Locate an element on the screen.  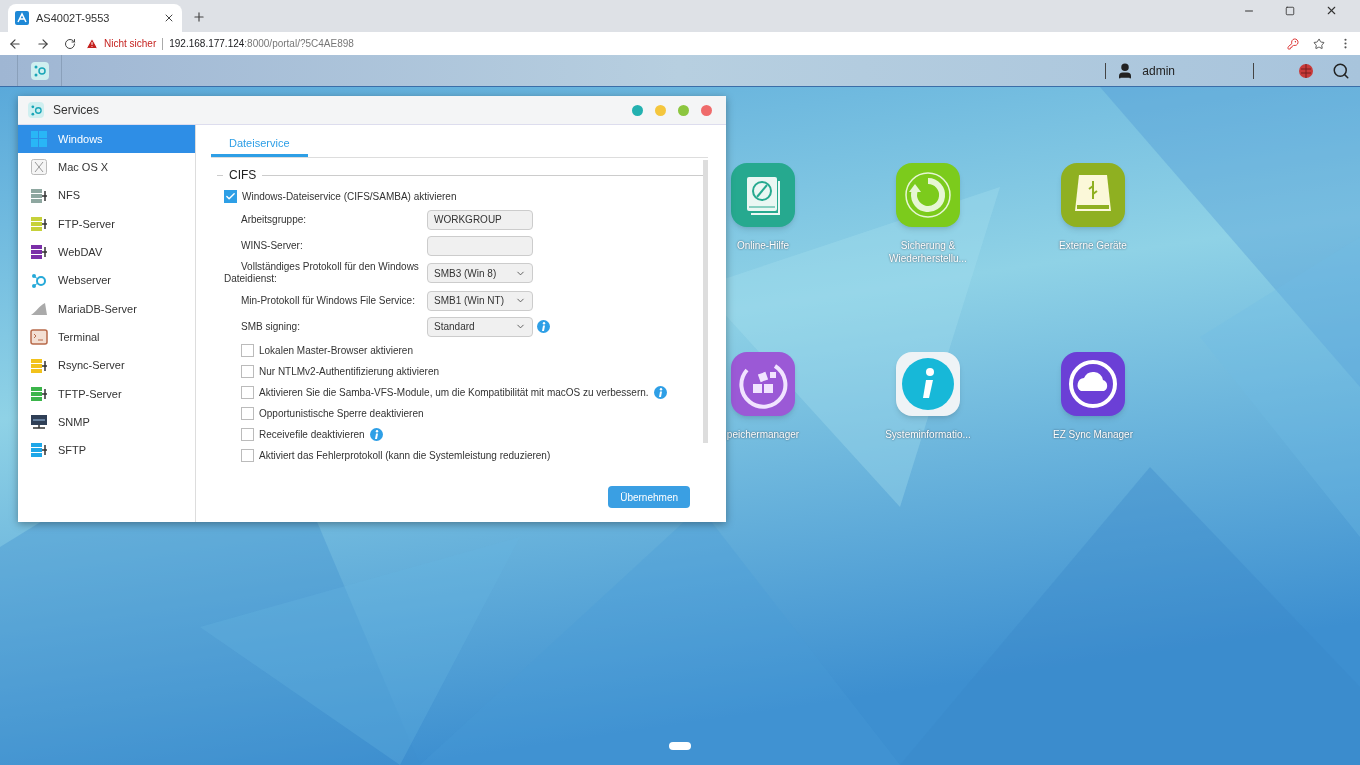
sidebar-item: WebDAV is located at coordinates (106, 252).